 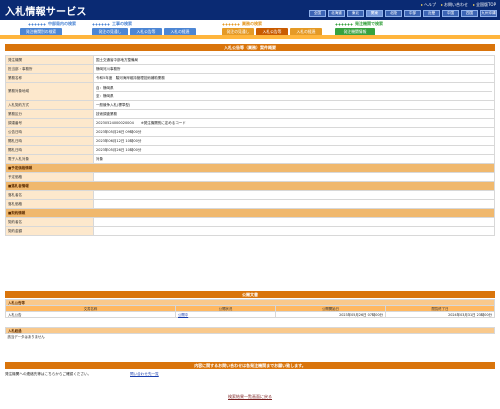 What do you see at coordinates (393, 13) in the screenshot?
I see `region-hokuriku: 北陸` at bounding box center [393, 13].